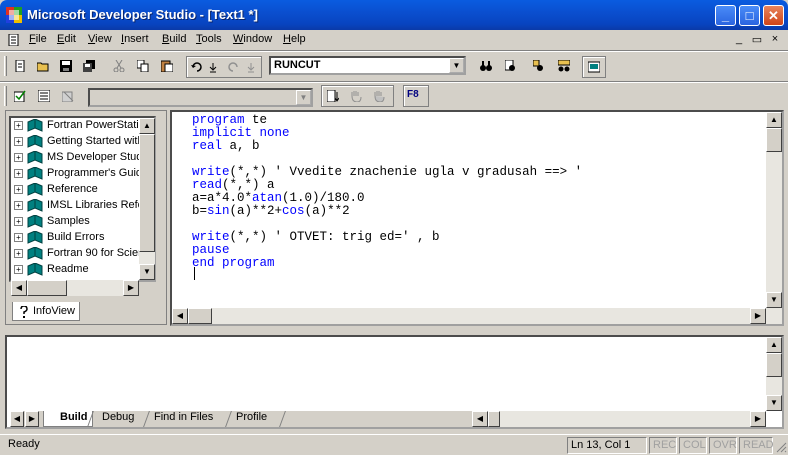 The image size is (788, 455). I want to click on menu-tools: Tools, so click(209, 39).